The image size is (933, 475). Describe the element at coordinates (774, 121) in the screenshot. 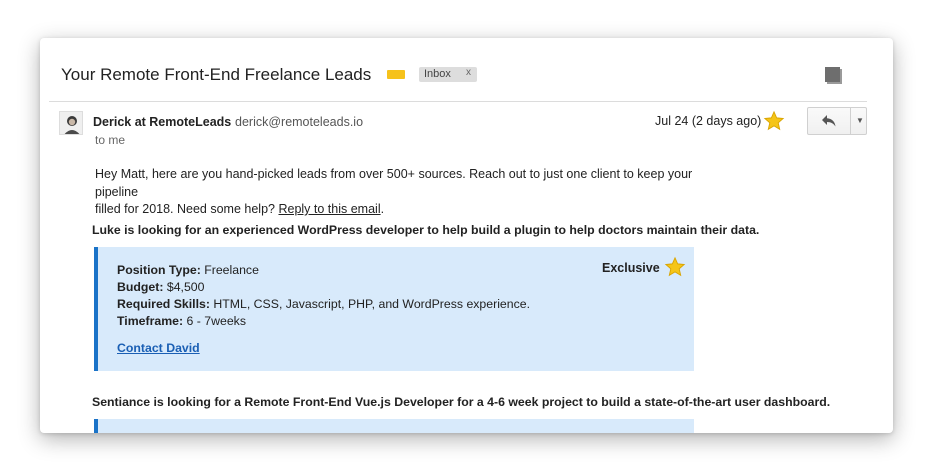

I see `star-icon` at that location.